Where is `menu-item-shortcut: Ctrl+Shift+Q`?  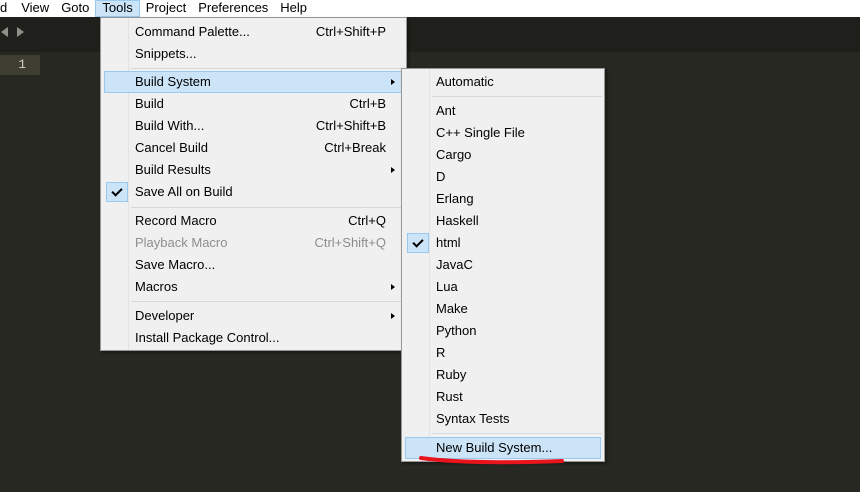
menu-item-shortcut: Ctrl+Shift+Q is located at coordinates (350, 242).